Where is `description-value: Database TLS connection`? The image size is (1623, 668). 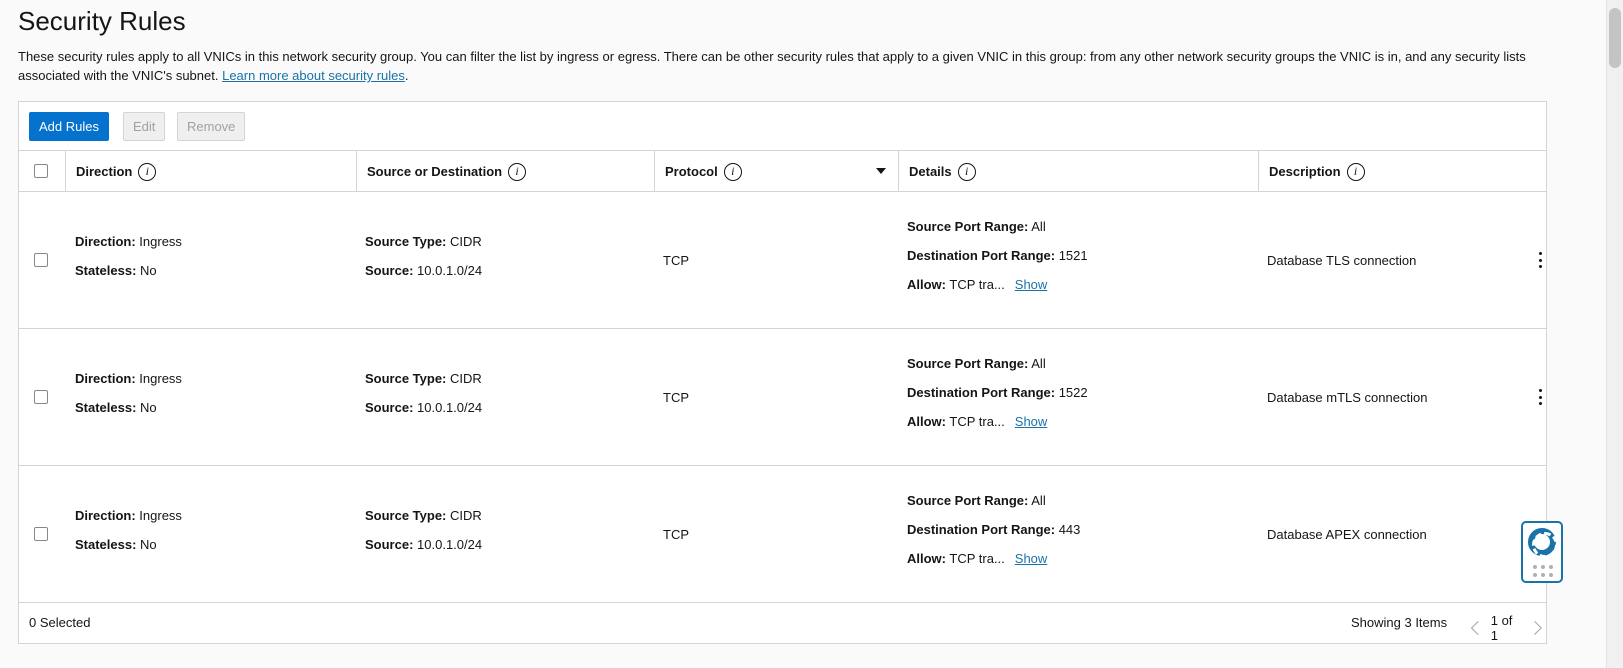
description-value: Database TLS connection is located at coordinates (1342, 260).